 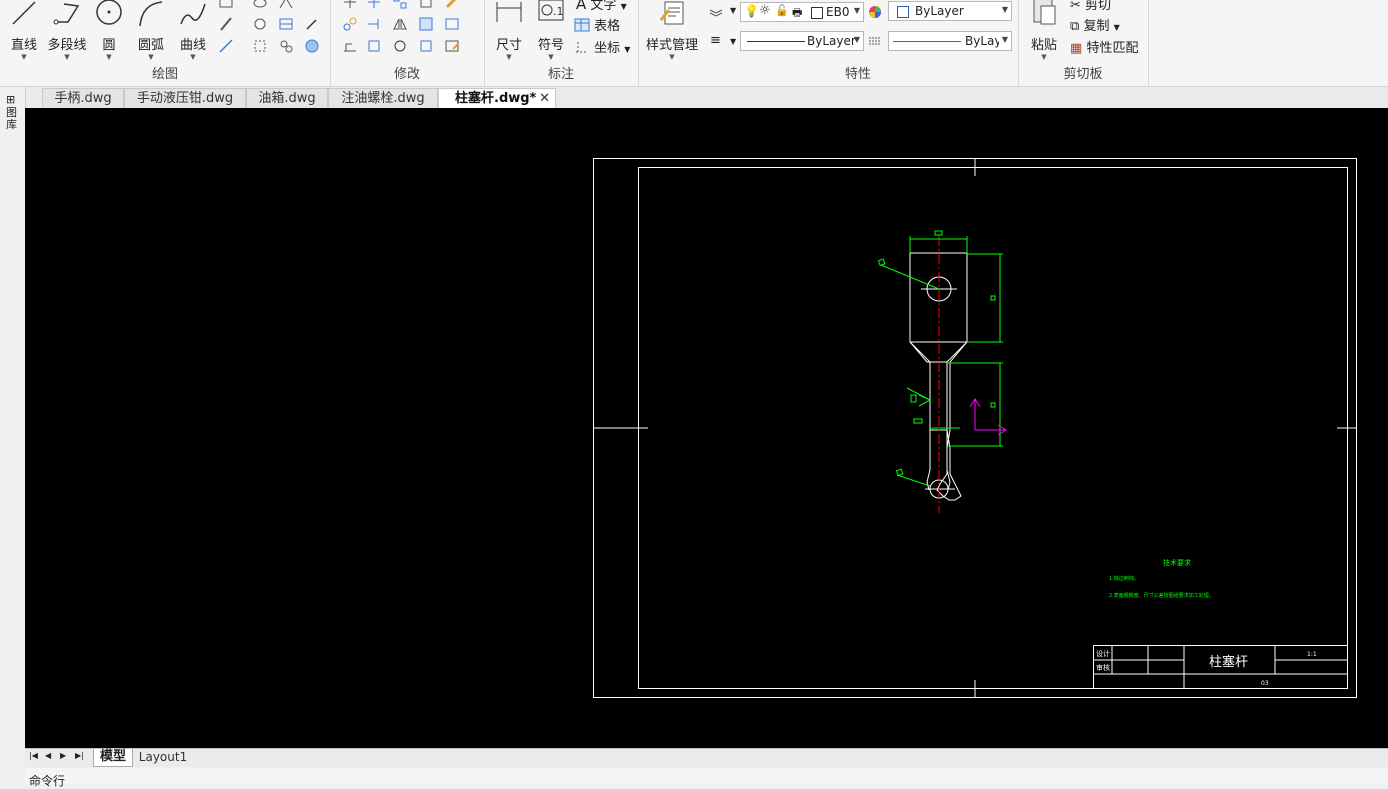 What do you see at coordinates (1095, 24) in the screenshot?
I see `copy-button: ⧉ 复制 ▼` at bounding box center [1095, 24].